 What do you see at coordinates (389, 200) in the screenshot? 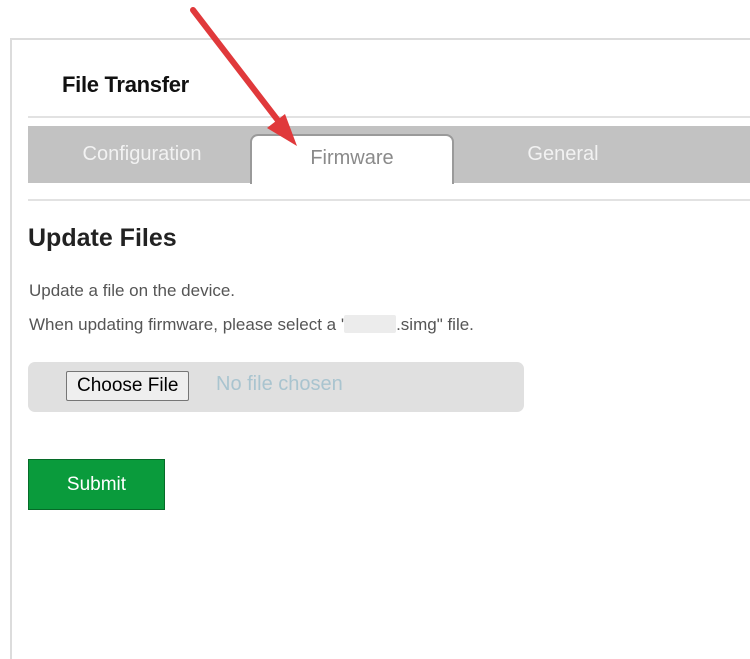
I see `tab-divider` at bounding box center [389, 200].